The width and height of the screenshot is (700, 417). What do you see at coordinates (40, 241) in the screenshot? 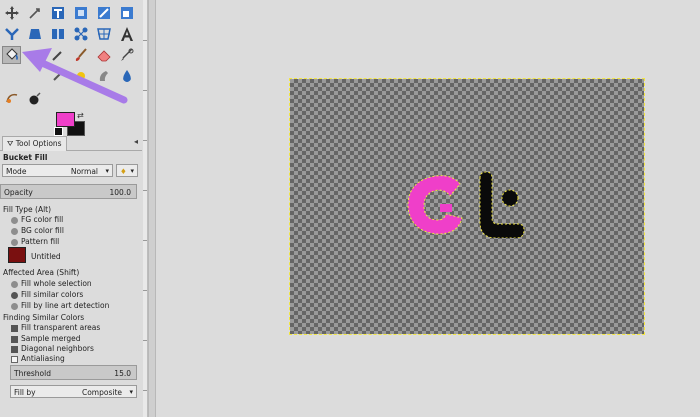
I see `pattern-fill-label: Pattern fill` at bounding box center [40, 241].